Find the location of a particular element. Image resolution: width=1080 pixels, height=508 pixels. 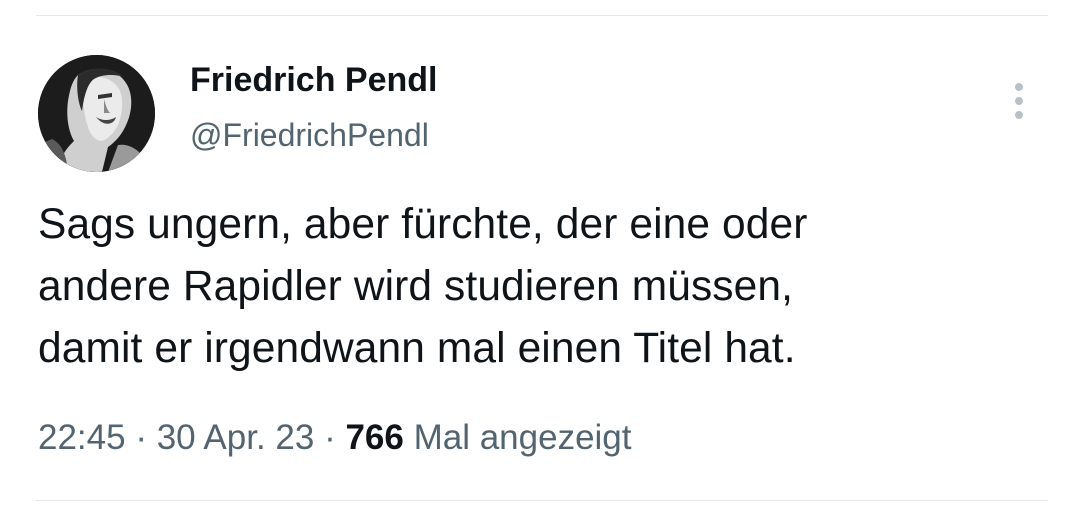

top-divider is located at coordinates (542, 15).